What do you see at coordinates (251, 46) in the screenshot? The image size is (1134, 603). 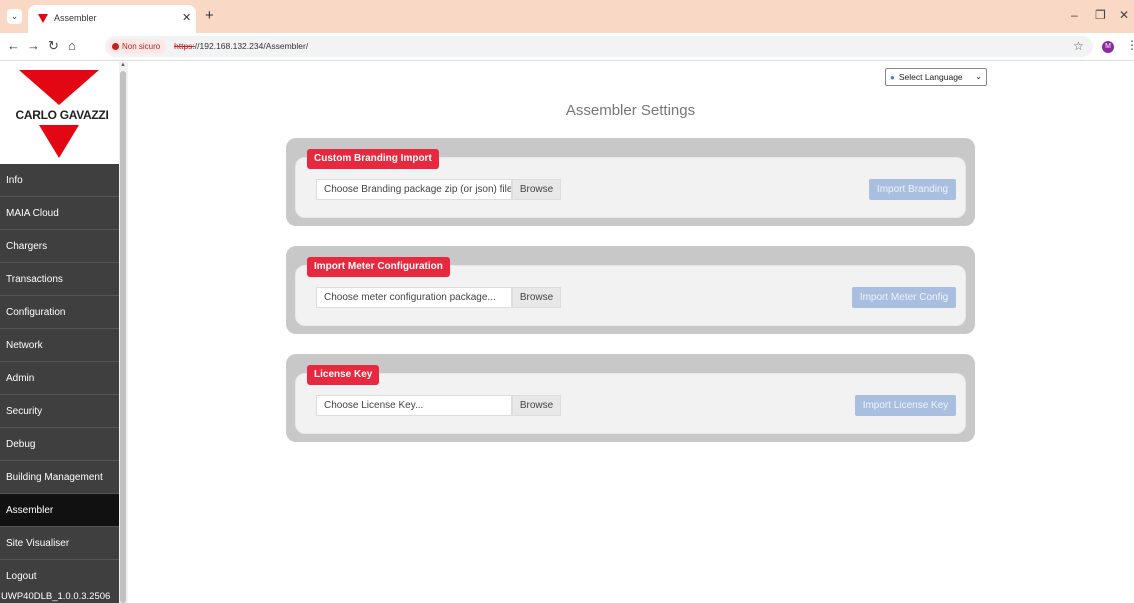 I see `url-path: //192.168.132.234/Assembler/` at bounding box center [251, 46].